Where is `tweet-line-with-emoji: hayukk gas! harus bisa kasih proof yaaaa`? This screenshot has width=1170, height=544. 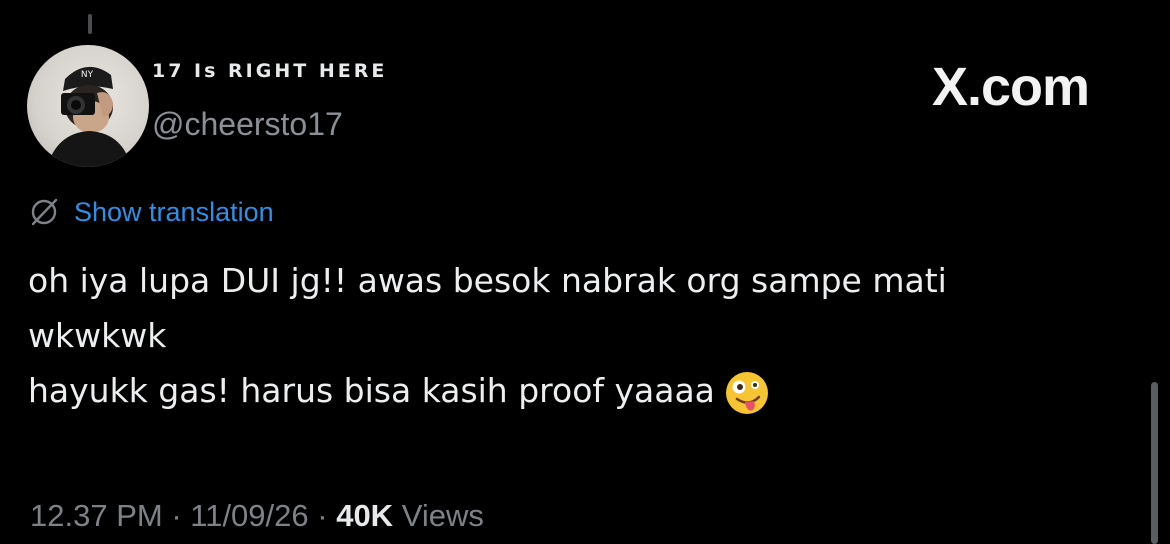 tweet-line-with-emoji: hayukk gas! harus bisa kasih proof yaaaa is located at coordinates (578, 390).